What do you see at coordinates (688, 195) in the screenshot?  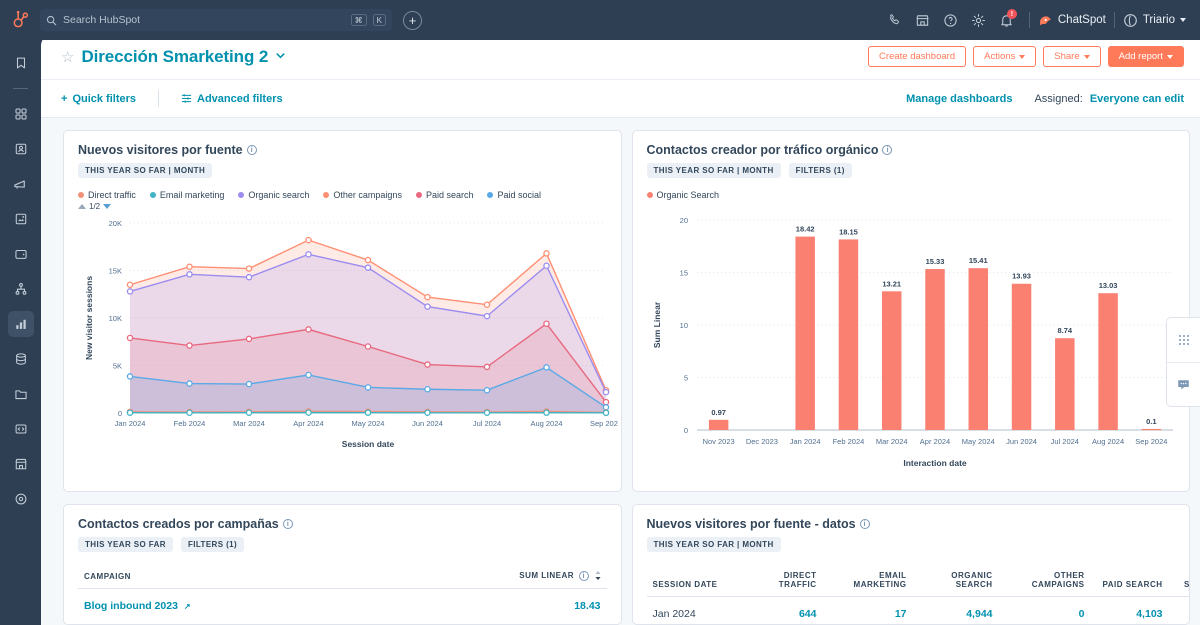 I see `legend-label: Organic Search` at bounding box center [688, 195].